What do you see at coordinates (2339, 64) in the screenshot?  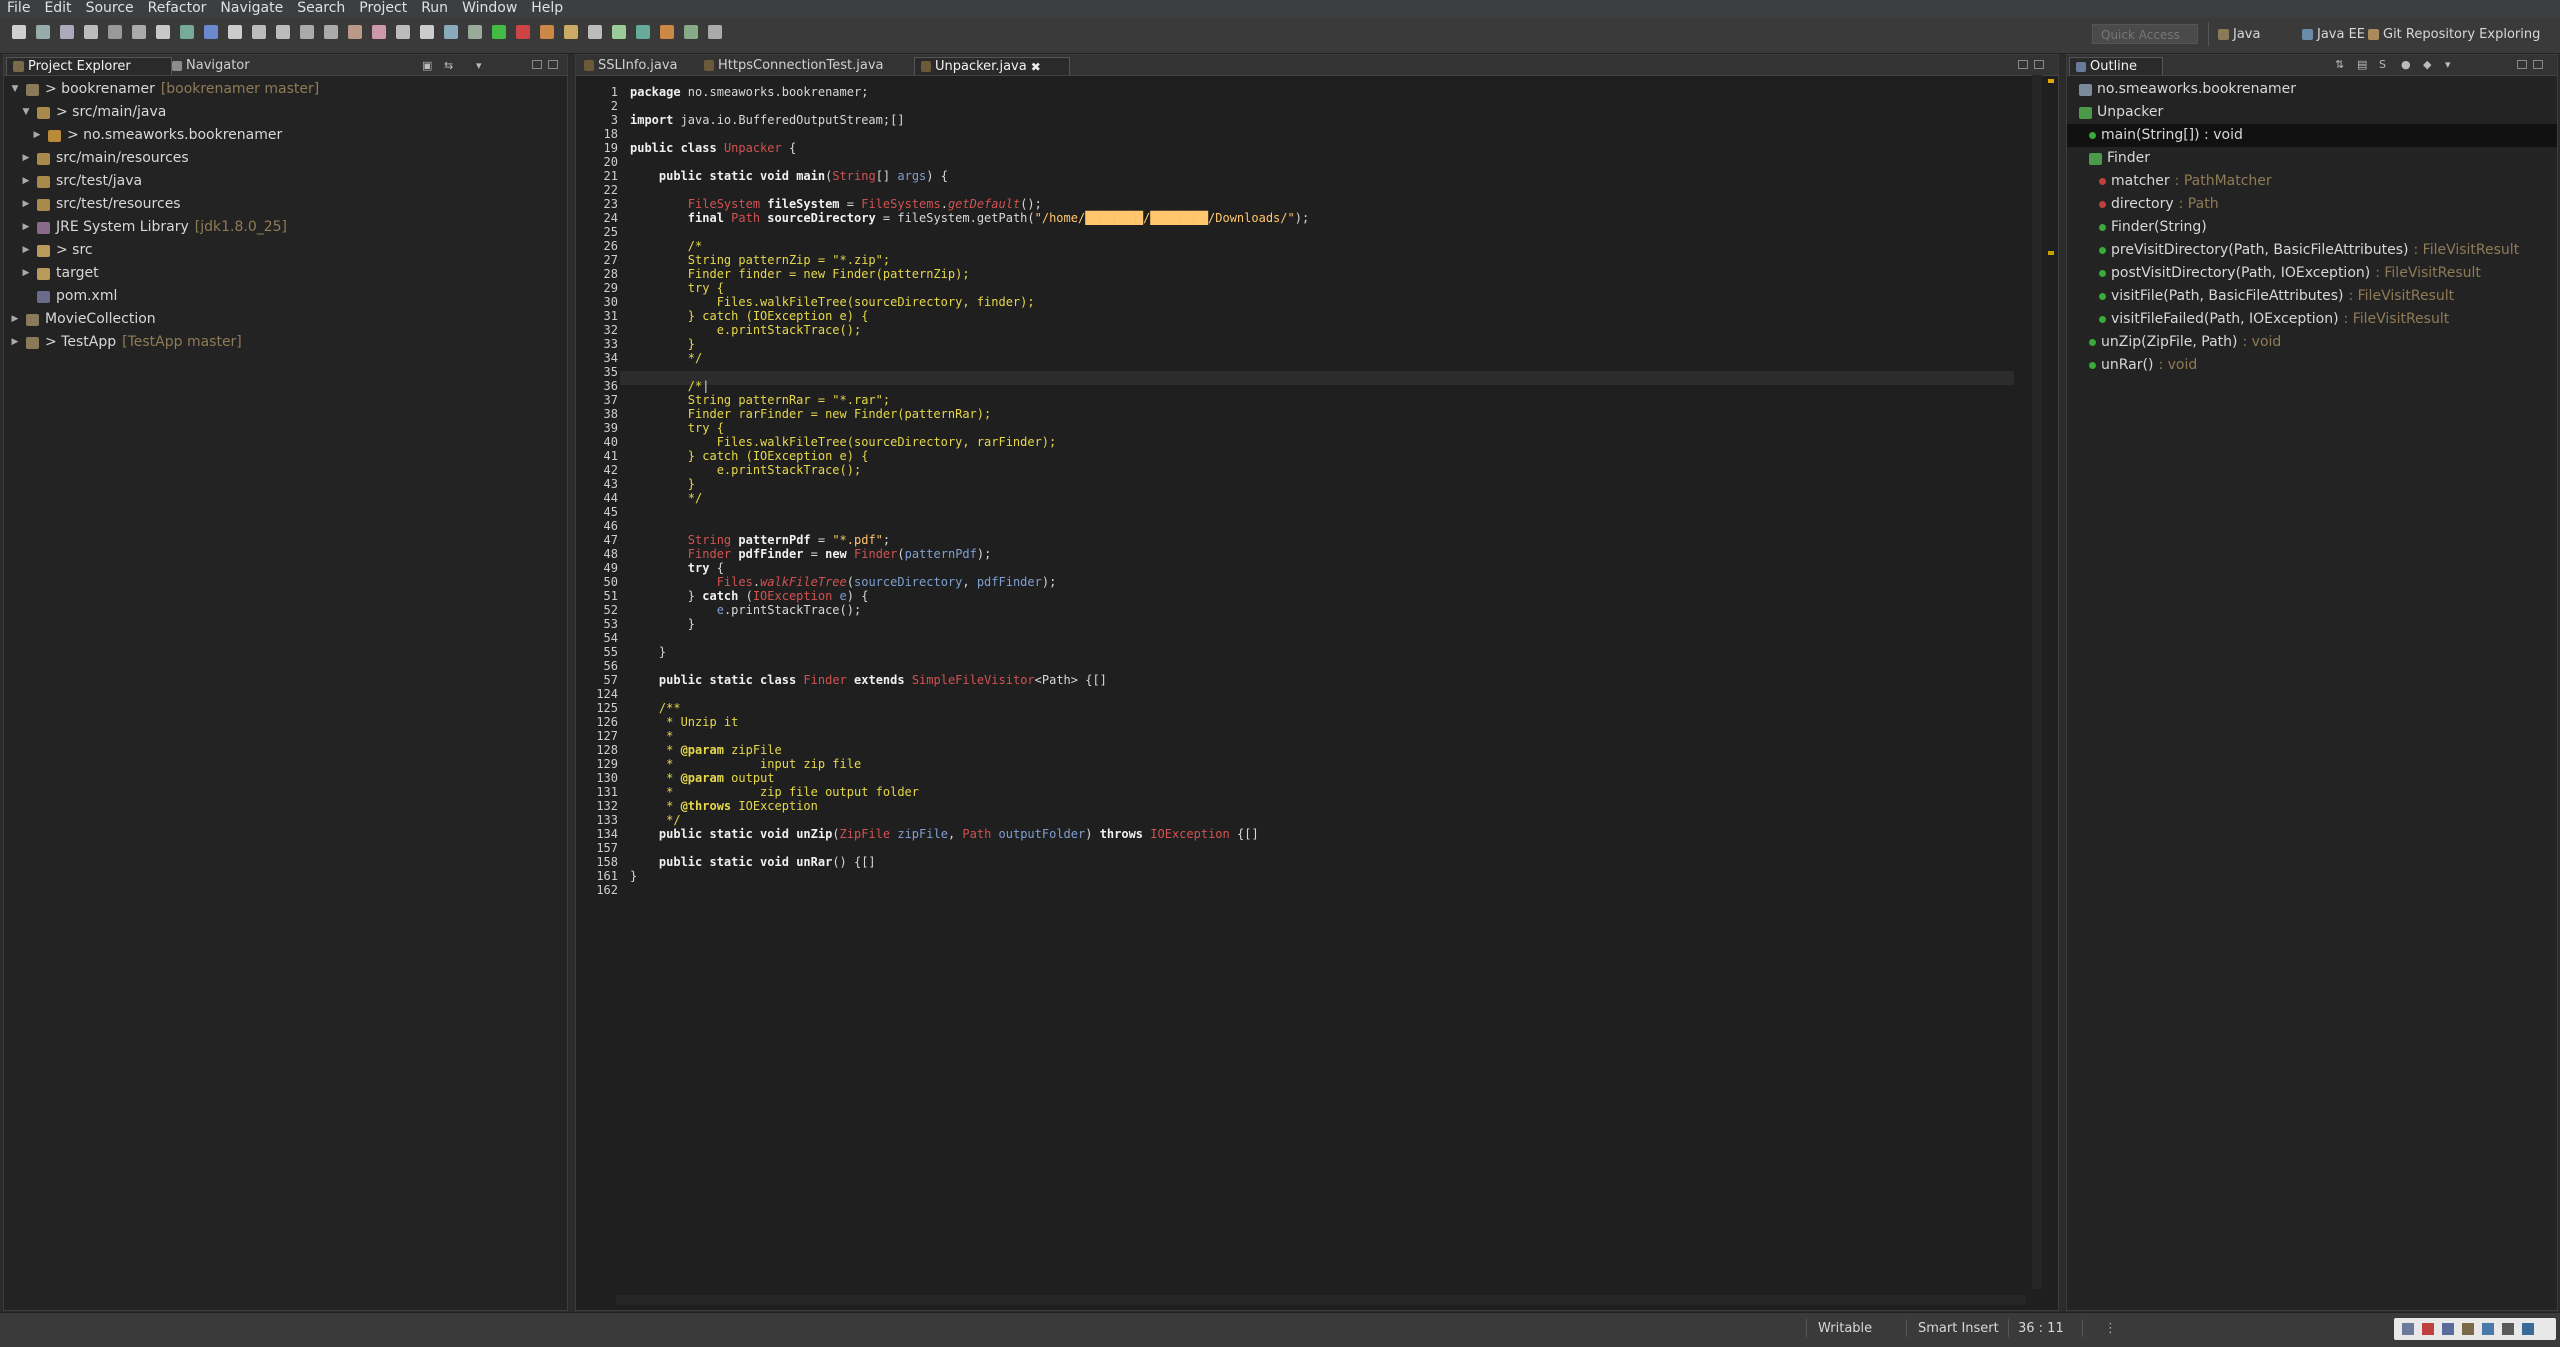 I see `sort-icon: ⇅` at bounding box center [2339, 64].